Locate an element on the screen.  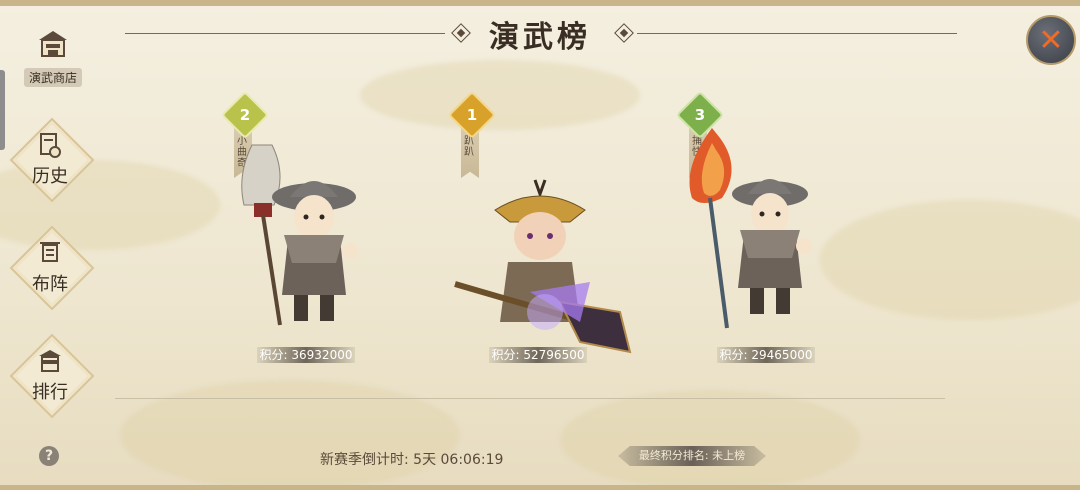
player-name: 趴趴 is located at coordinates (469, 147).